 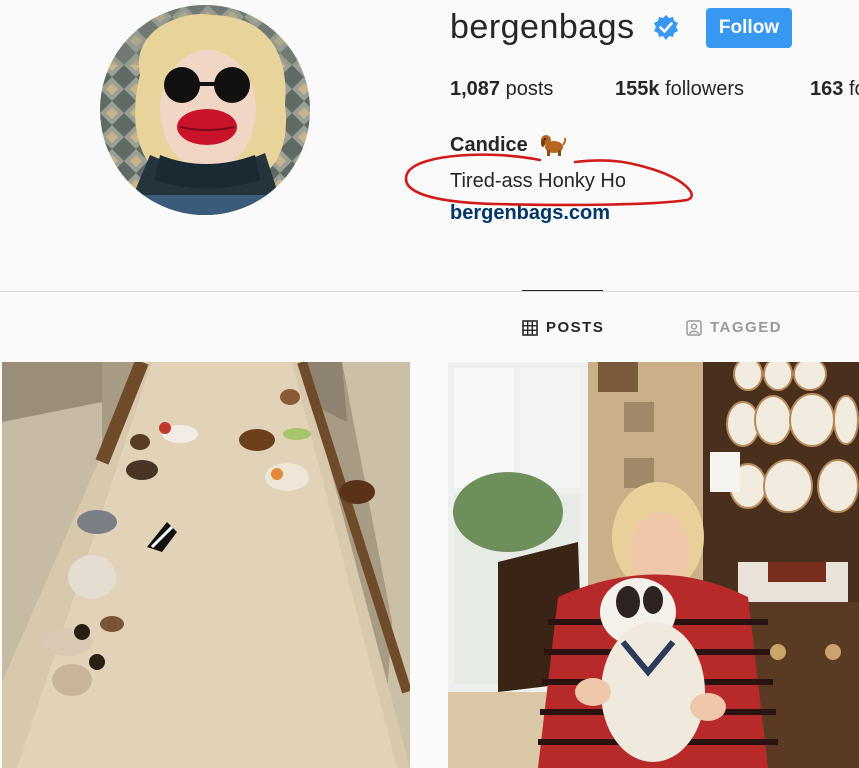 What do you see at coordinates (542, 27) in the screenshot?
I see `profile-username: bergenbags` at bounding box center [542, 27].